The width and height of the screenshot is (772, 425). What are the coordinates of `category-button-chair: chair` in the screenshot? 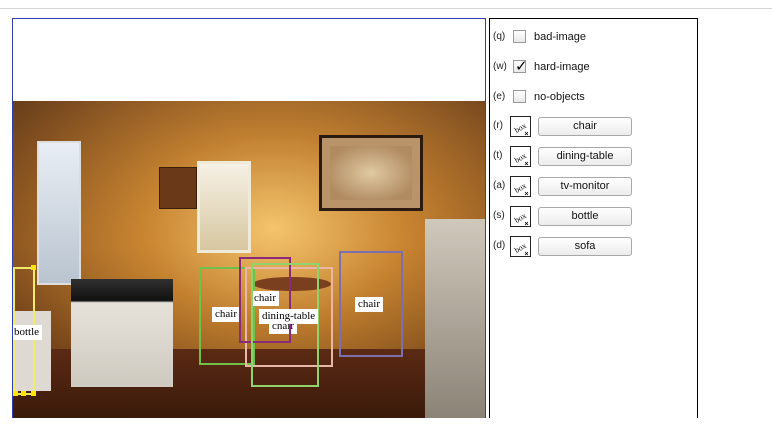 It's located at (585, 126).